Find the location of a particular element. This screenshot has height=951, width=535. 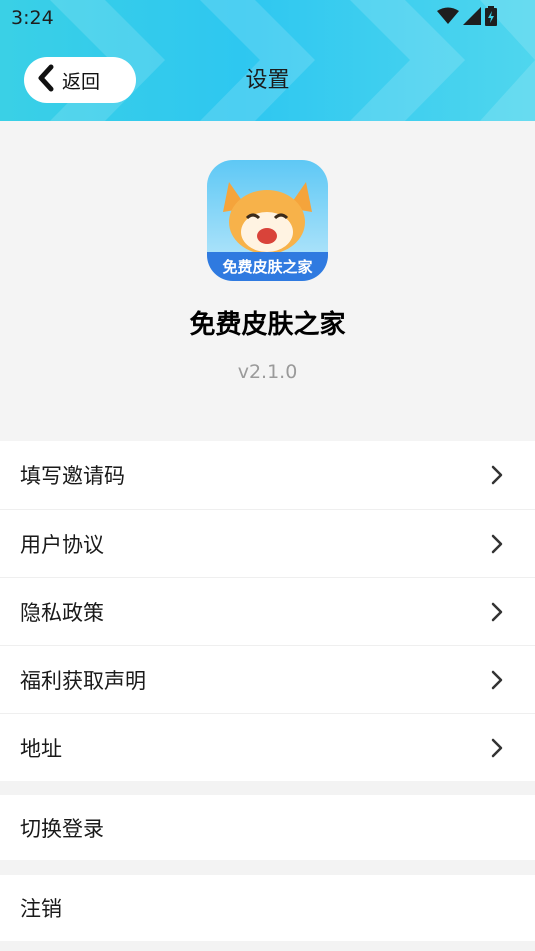

logout-label: 注销 is located at coordinates (41, 909).